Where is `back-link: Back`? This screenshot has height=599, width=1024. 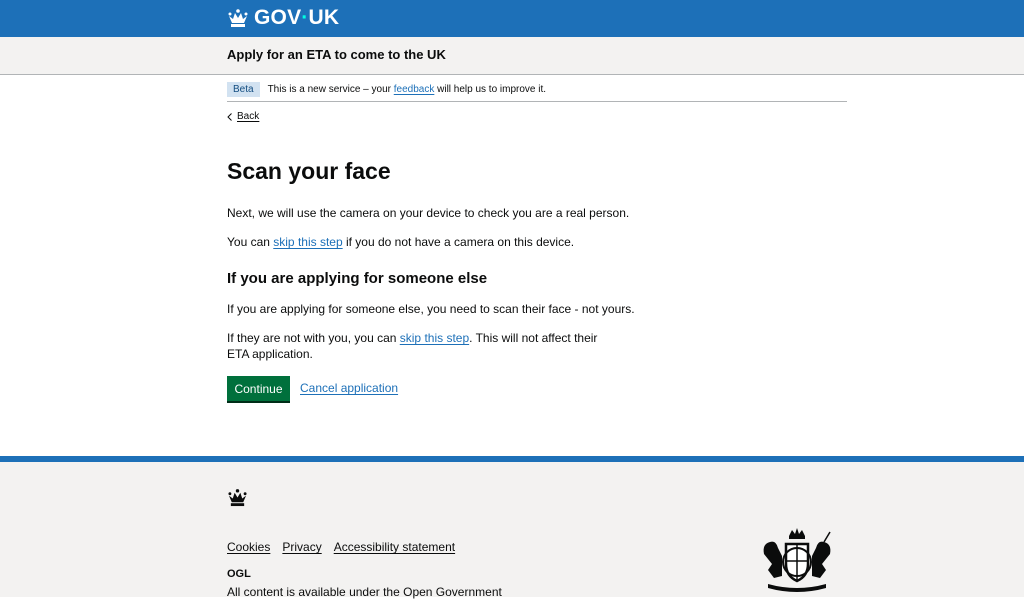
back-link: Back is located at coordinates (243, 116).